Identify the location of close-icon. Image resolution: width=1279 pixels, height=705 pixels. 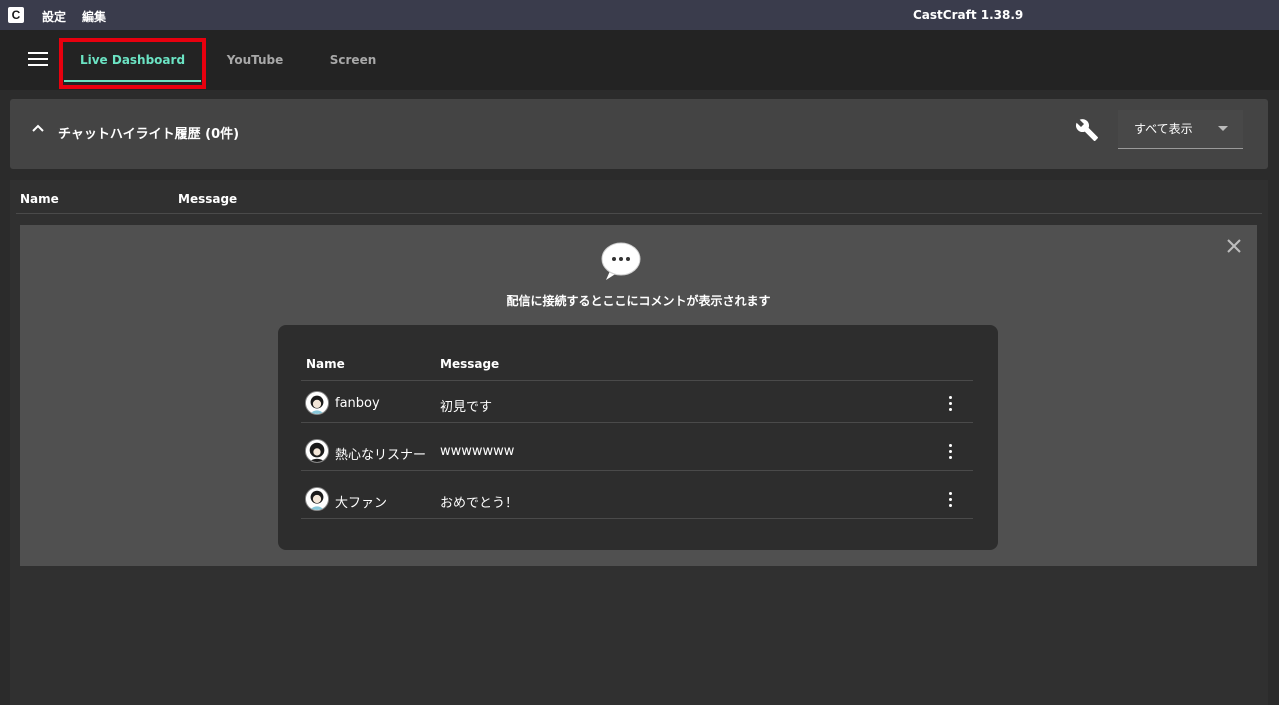
(1234, 246).